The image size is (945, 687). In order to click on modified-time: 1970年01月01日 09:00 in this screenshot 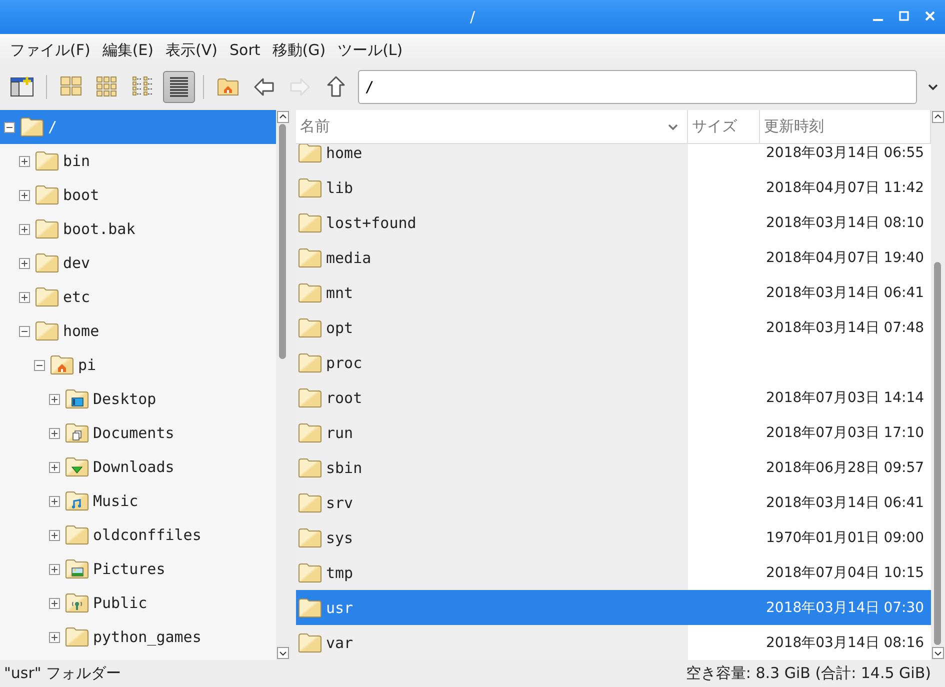, I will do `click(845, 538)`.